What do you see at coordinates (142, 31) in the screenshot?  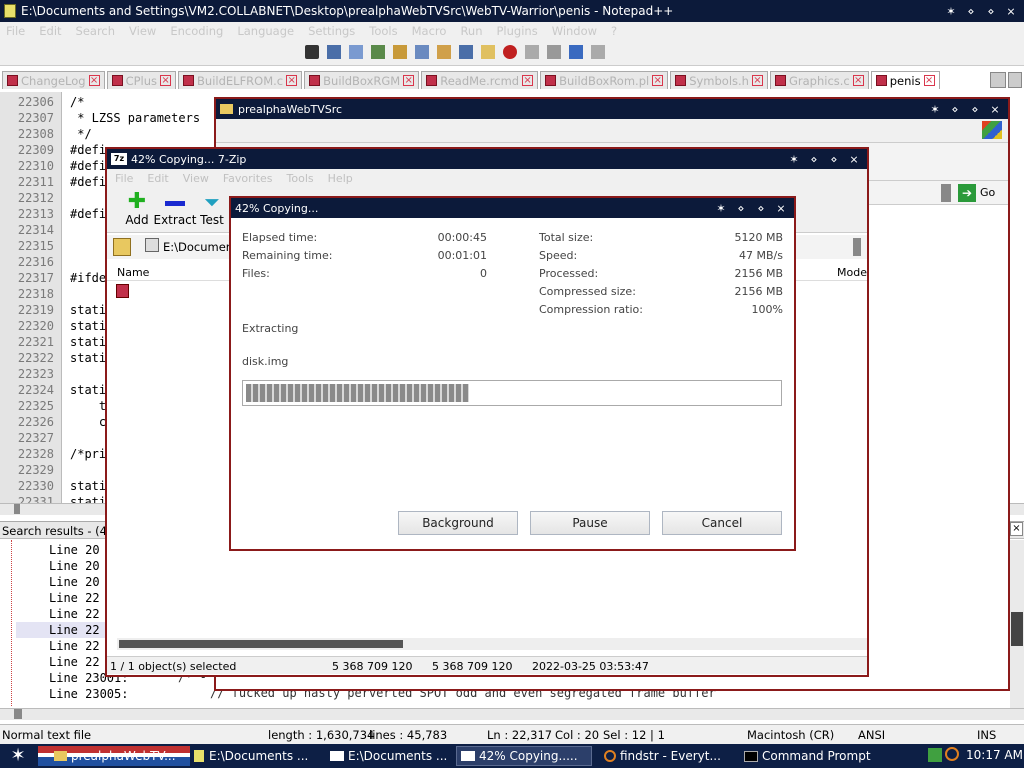 I see `menu-item: View` at bounding box center [142, 31].